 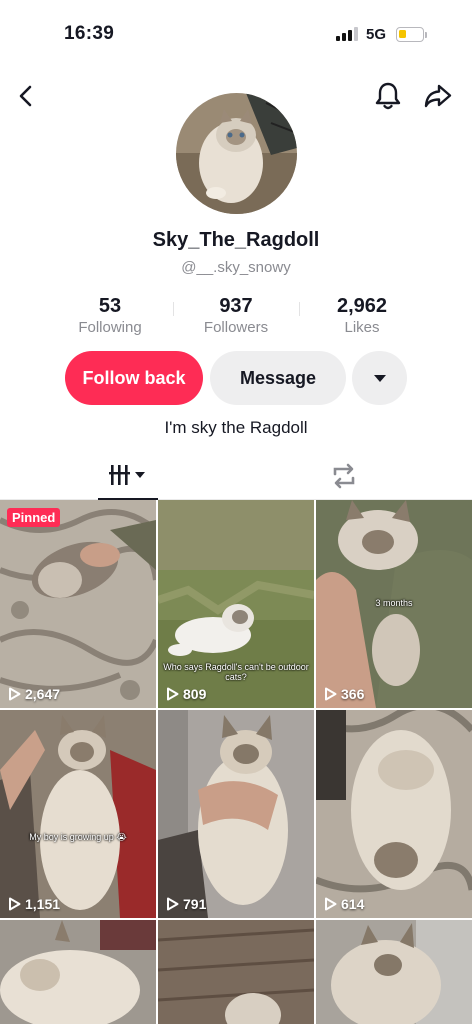 What do you see at coordinates (236, 240) in the screenshot?
I see `display-name: Sky_The_Ragdoll` at bounding box center [236, 240].